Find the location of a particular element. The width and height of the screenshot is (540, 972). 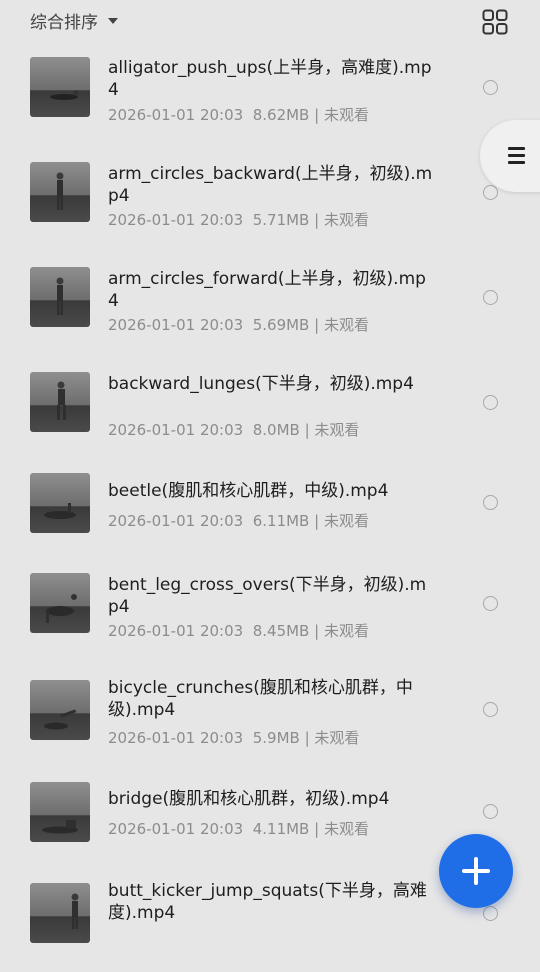

file-meta: 2026-01-01 20:03 5.71MB | 未观看 is located at coordinates (238, 220).